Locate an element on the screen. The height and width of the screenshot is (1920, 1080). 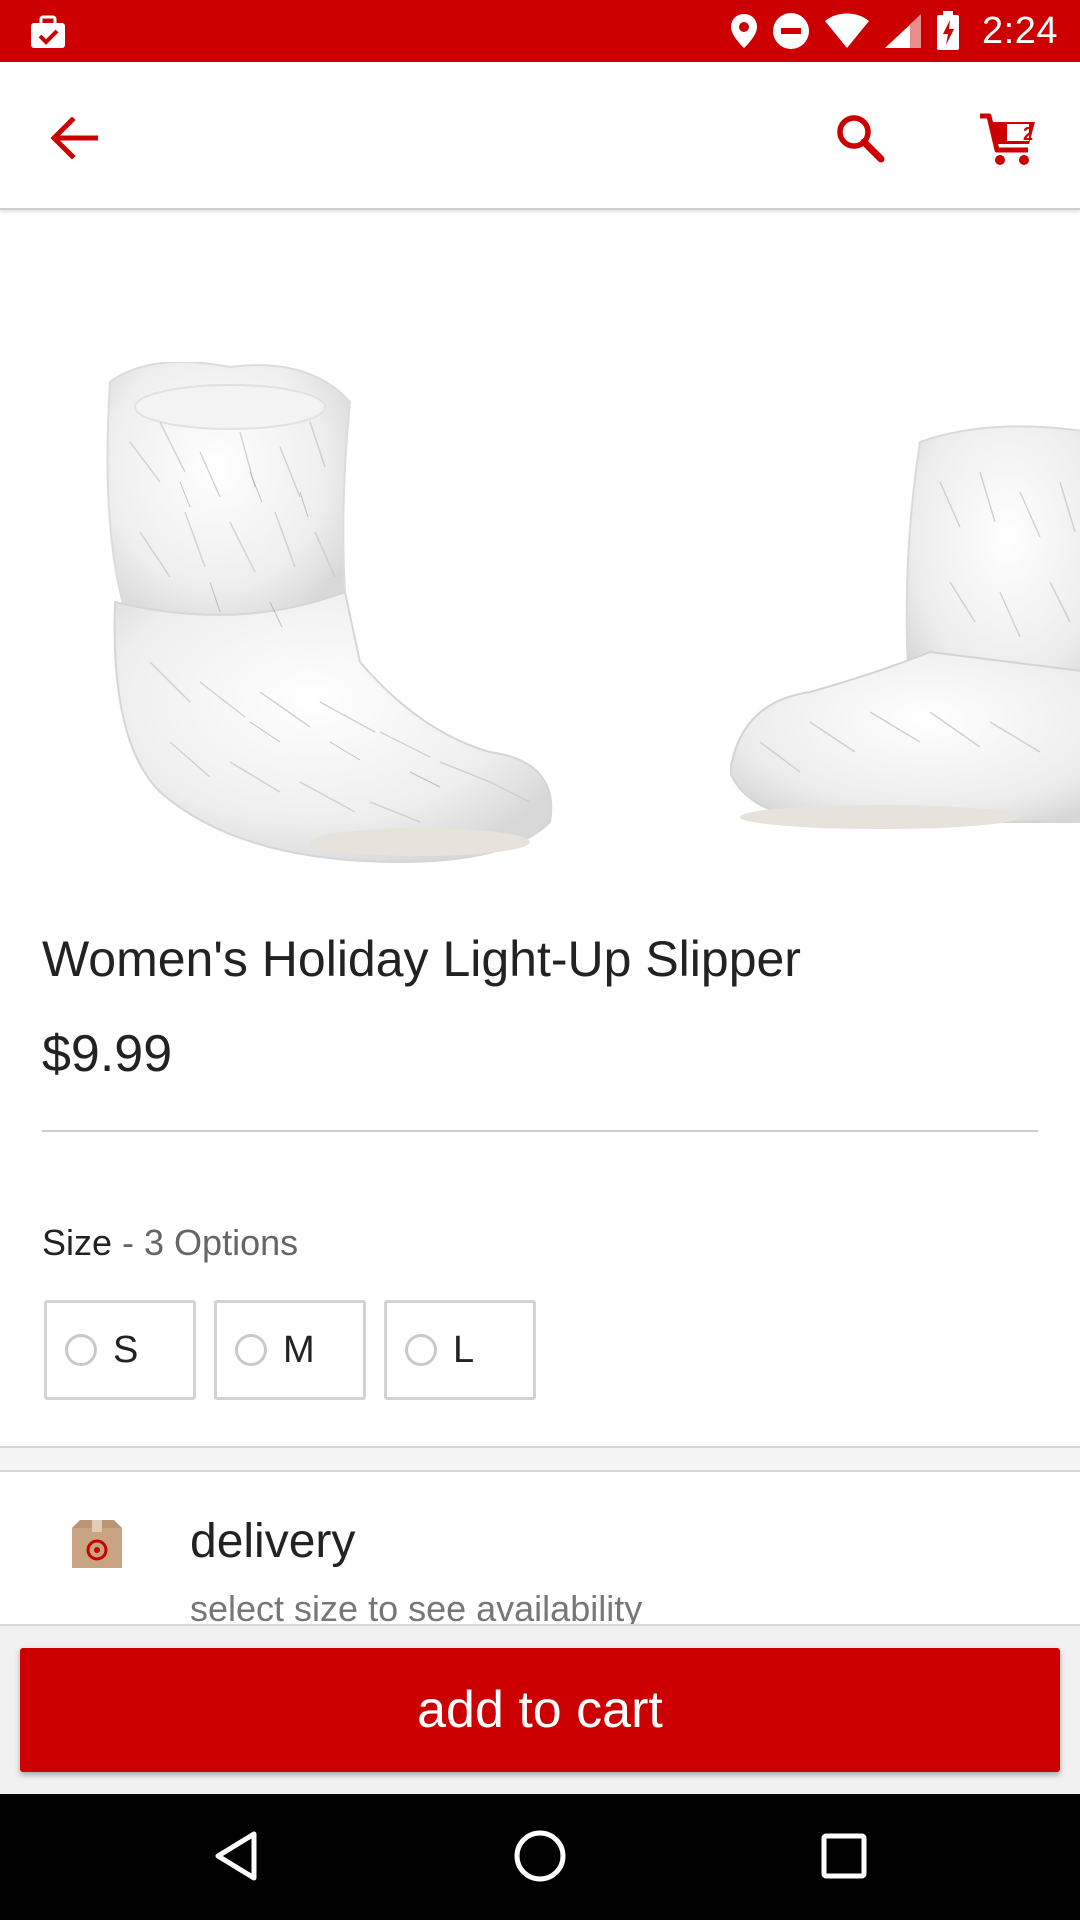
search-icon is located at coordinates (860, 140).